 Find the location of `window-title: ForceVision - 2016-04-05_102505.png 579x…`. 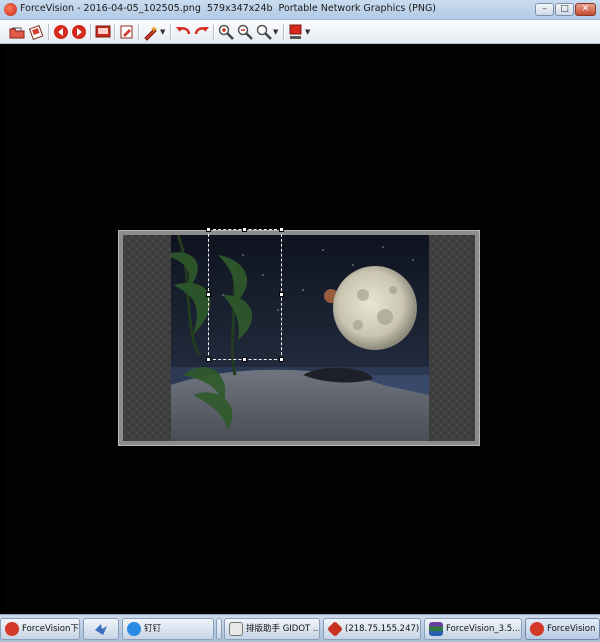

window-title: ForceVision - 2016-04-05_102505.png 579x… is located at coordinates (228, 8).